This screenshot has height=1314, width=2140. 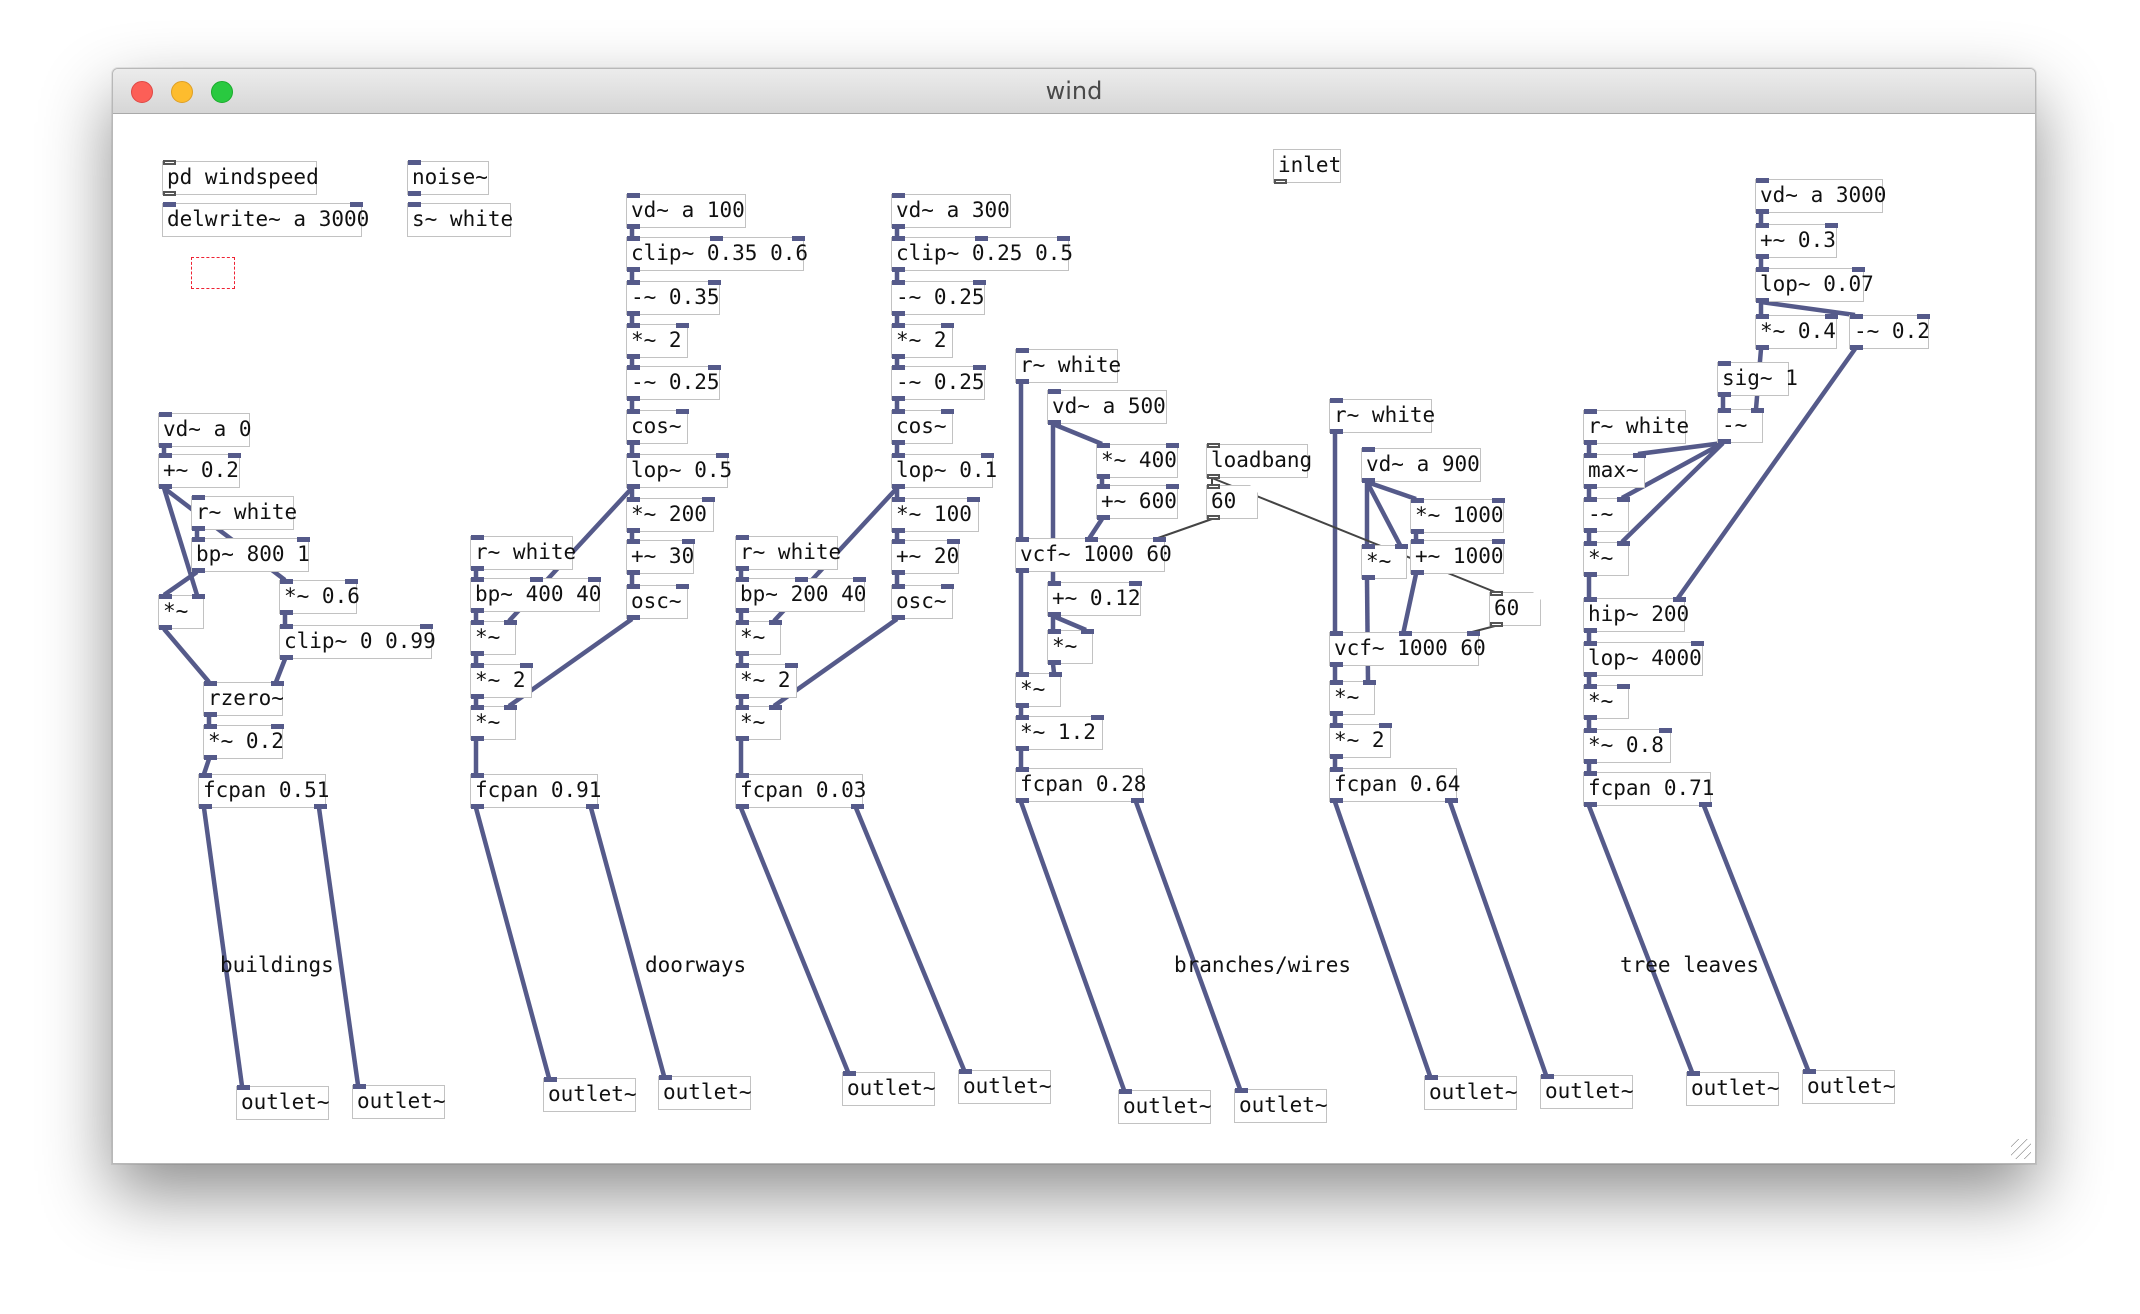 What do you see at coordinates (1515, 609) in the screenshot?
I see `number-box: 60` at bounding box center [1515, 609].